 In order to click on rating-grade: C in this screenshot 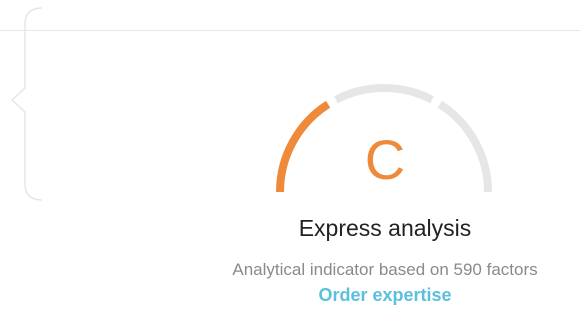, I will do `click(385, 159)`.